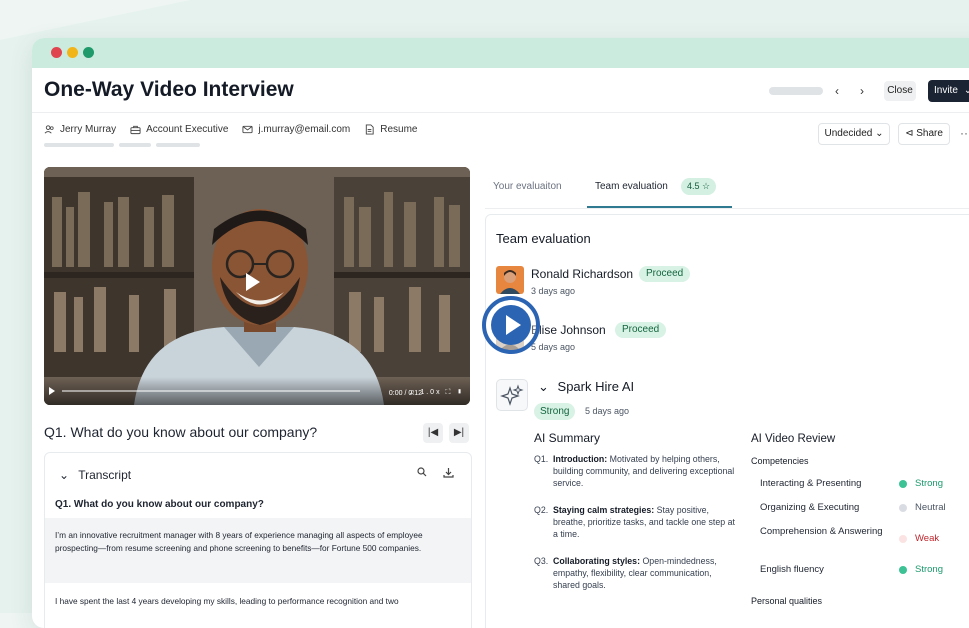  What do you see at coordinates (211, 391) in the screenshot?
I see `video-progress-track` at bounding box center [211, 391].